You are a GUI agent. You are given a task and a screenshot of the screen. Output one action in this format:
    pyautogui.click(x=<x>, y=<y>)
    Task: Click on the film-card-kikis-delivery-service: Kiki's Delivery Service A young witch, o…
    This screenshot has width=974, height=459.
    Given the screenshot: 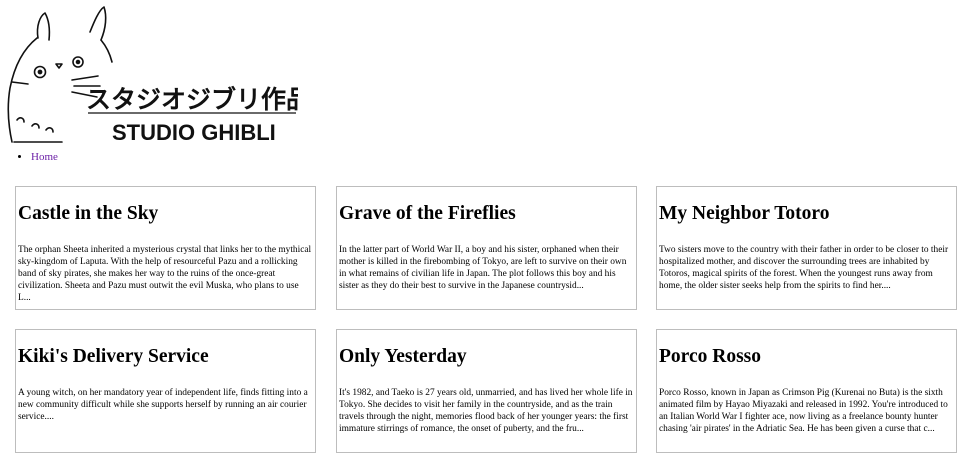 What is the action you would take?
    pyautogui.click(x=165, y=391)
    